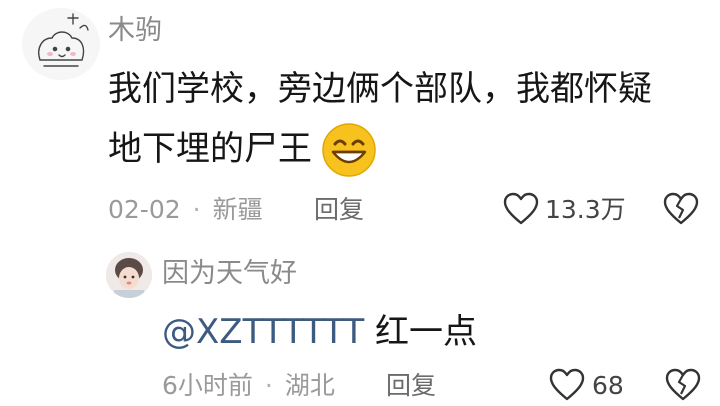 The image size is (720, 406). Describe the element at coordinates (608, 385) in the screenshot. I see `reply-like-count: 68` at that location.